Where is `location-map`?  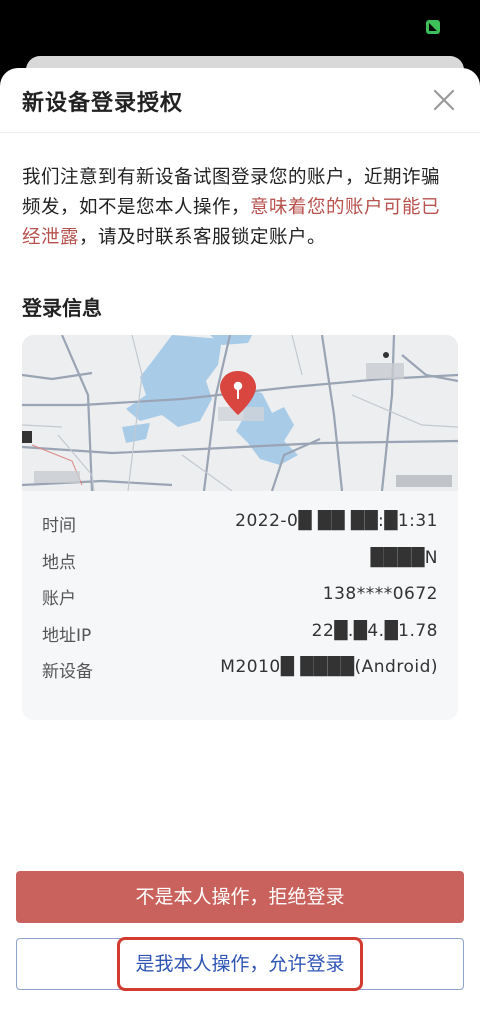 location-map is located at coordinates (240, 413).